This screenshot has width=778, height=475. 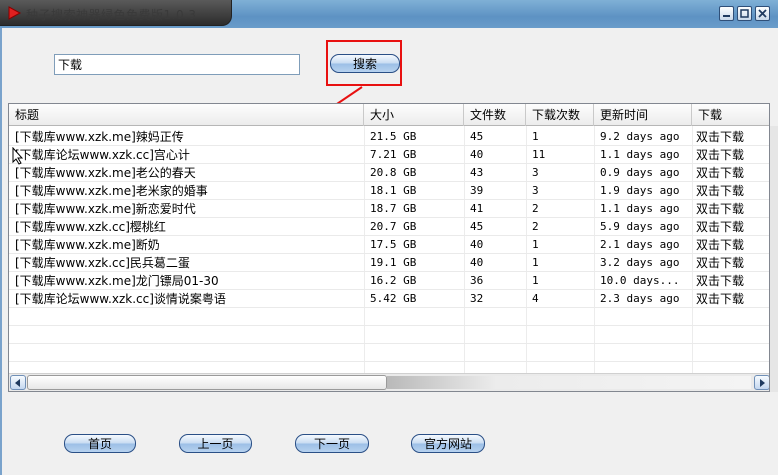 What do you see at coordinates (640, 190) in the screenshot?
I see `cell-updated: 1.9 days ago` at bounding box center [640, 190].